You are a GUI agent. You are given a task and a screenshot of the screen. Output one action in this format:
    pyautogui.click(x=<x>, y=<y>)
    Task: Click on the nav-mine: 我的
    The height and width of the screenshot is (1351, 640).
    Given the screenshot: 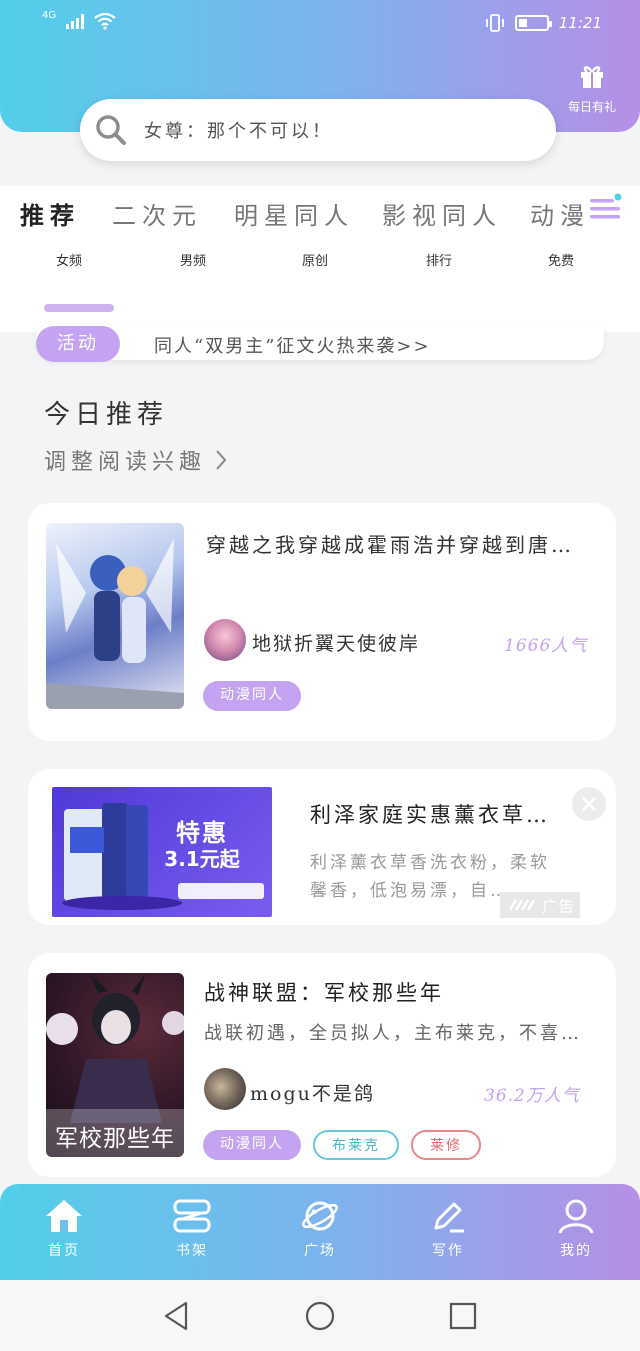 What is the action you would take?
    pyautogui.click(x=576, y=1229)
    